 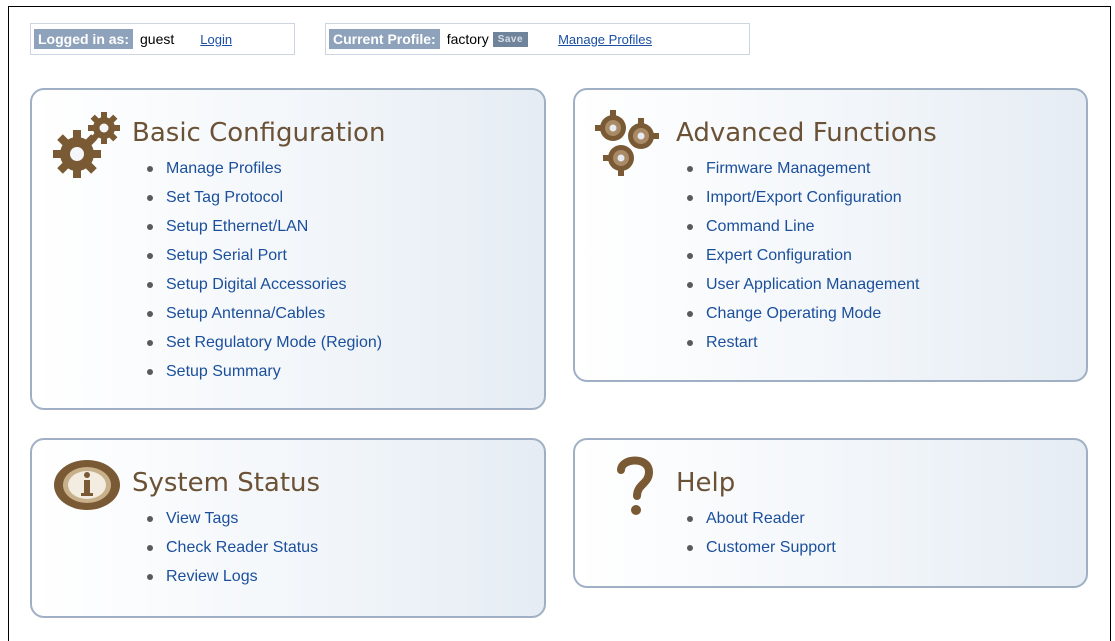 I want to click on link-command-line: Command Line, so click(x=801, y=230).